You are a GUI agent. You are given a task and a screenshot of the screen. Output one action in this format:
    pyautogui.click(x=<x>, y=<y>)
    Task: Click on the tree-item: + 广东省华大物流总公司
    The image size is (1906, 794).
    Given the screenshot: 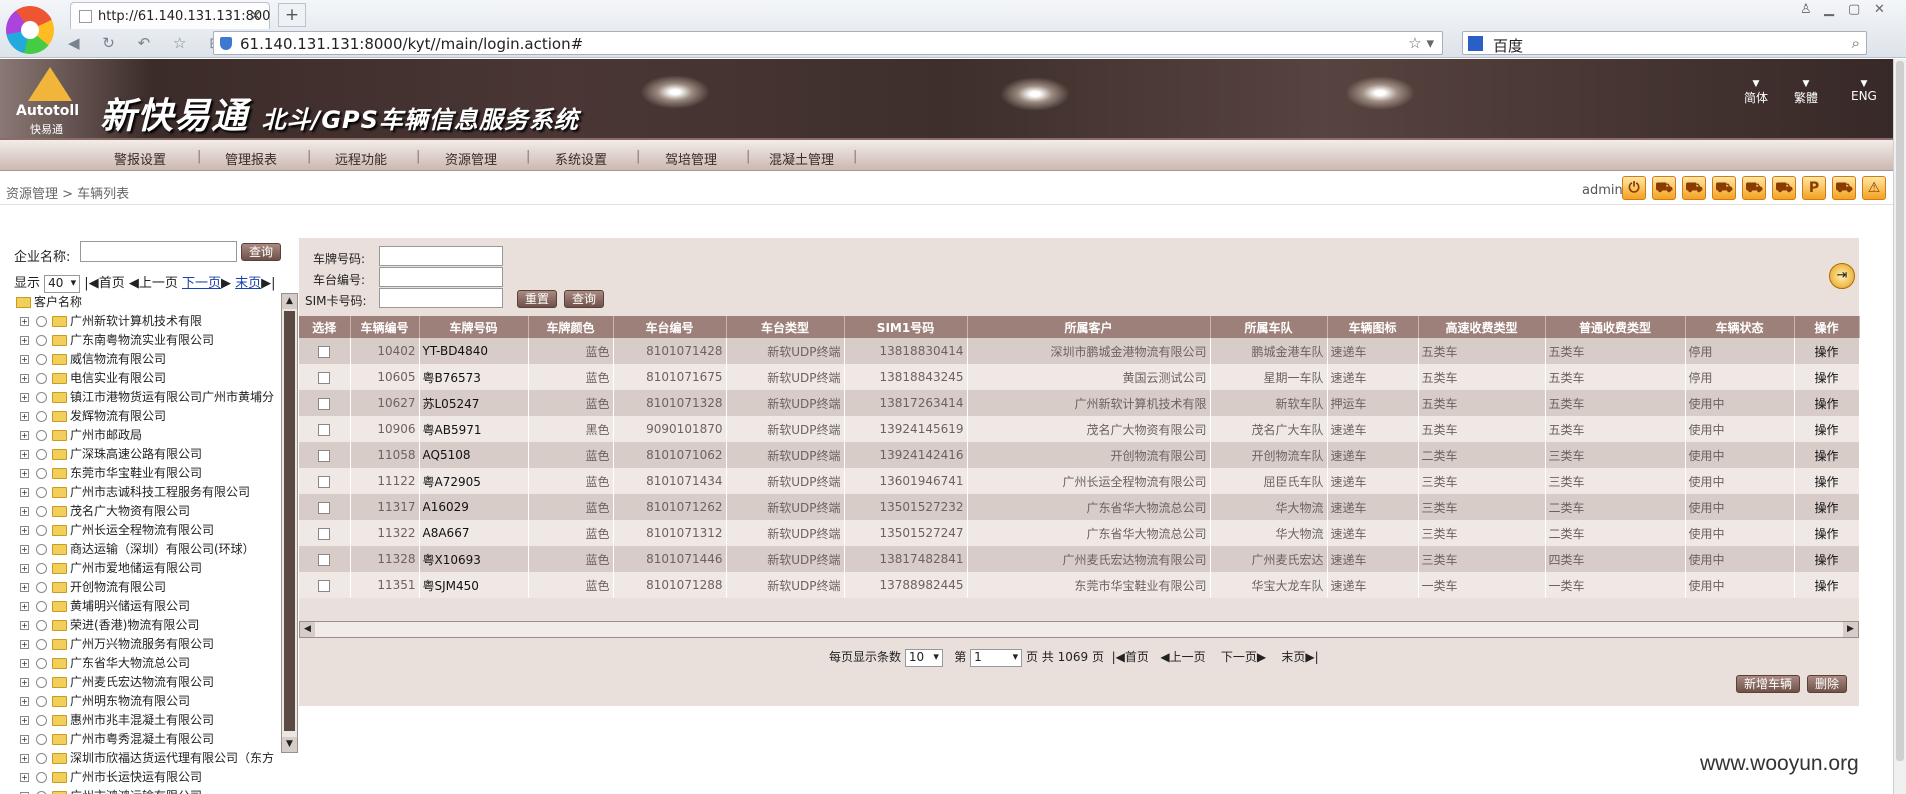 What is the action you would take?
    pyautogui.click(x=145, y=663)
    